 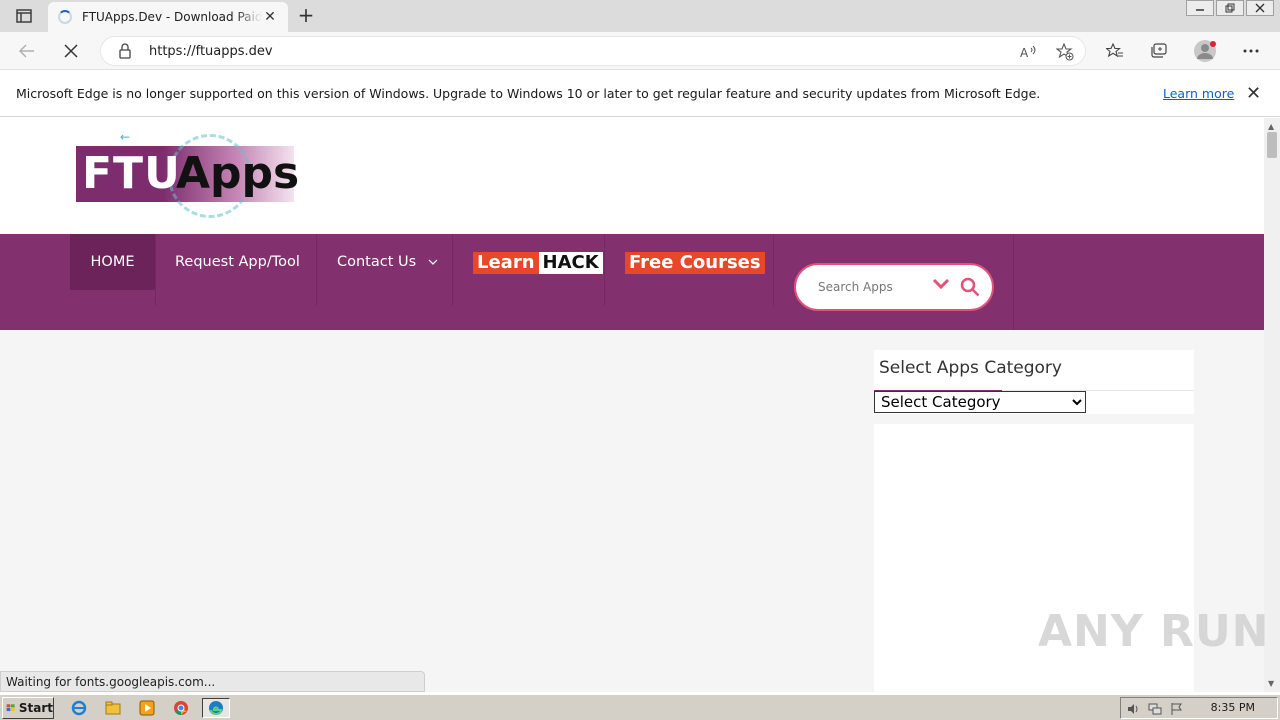 What do you see at coordinates (593, 51) in the screenshot?
I see `address-bar: https://ftuapps.dev A` at bounding box center [593, 51].